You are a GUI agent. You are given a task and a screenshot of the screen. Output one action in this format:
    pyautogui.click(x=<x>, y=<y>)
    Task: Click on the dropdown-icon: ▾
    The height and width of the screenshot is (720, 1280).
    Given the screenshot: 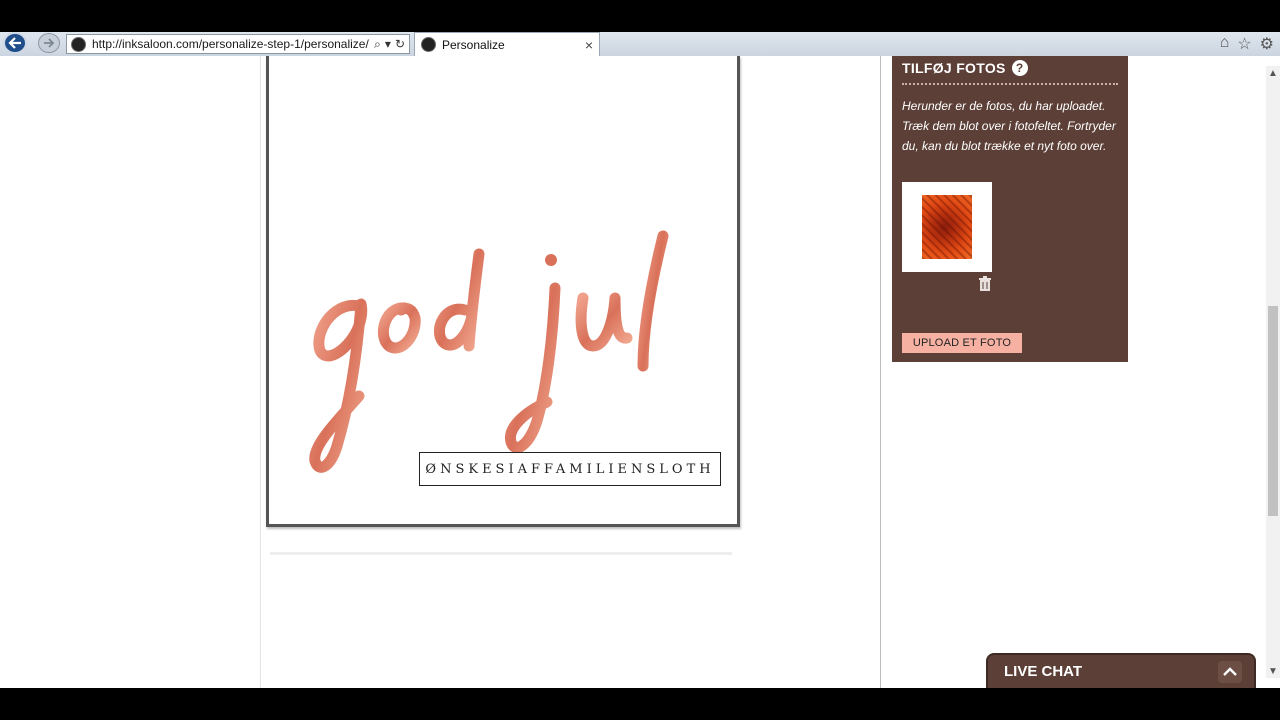 What is the action you would take?
    pyautogui.click(x=388, y=44)
    